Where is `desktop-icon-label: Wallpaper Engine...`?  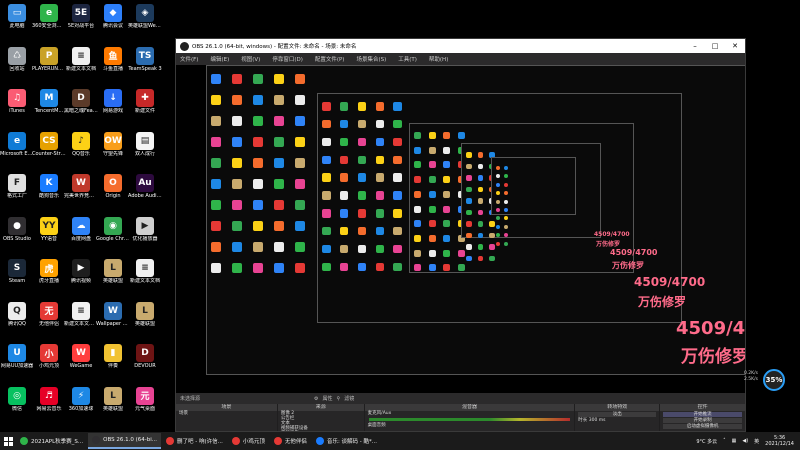
desktop-icon-label: Wallpaper Engine... is located at coordinates (113, 323).